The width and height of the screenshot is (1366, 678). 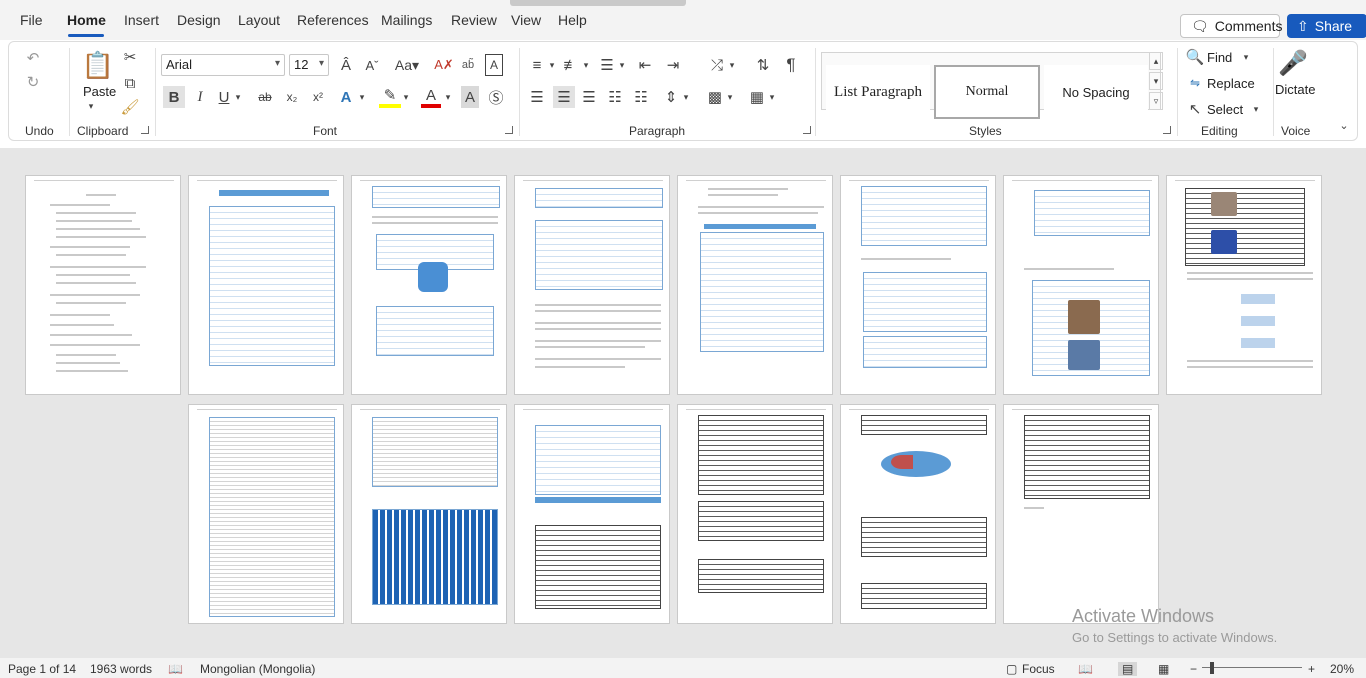 I want to click on align-center-icon: ☰, so click(x=564, y=97).